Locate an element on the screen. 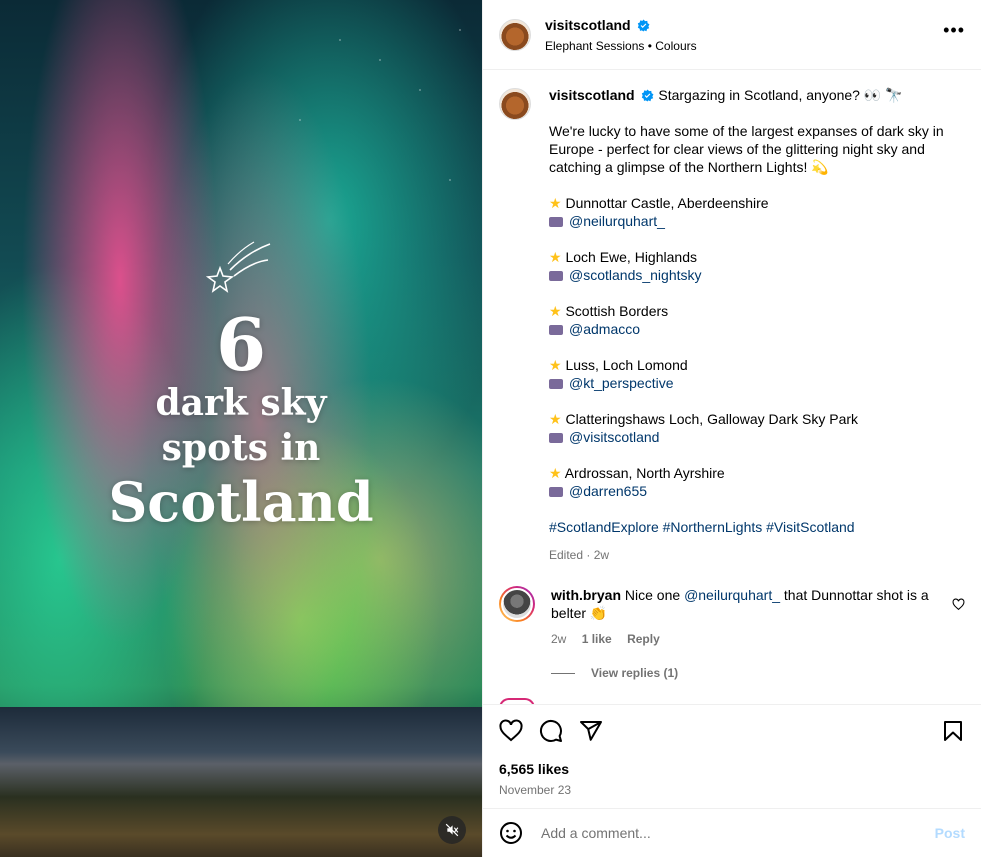  action-icons is located at coordinates (732, 731).